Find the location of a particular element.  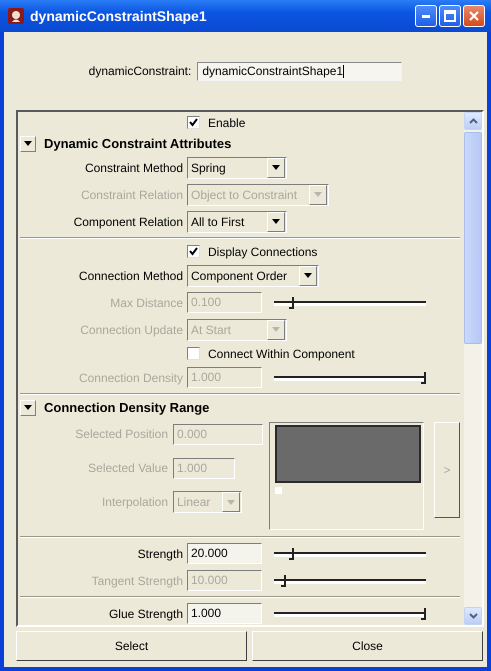

maximize-icon is located at coordinates (450, 16).